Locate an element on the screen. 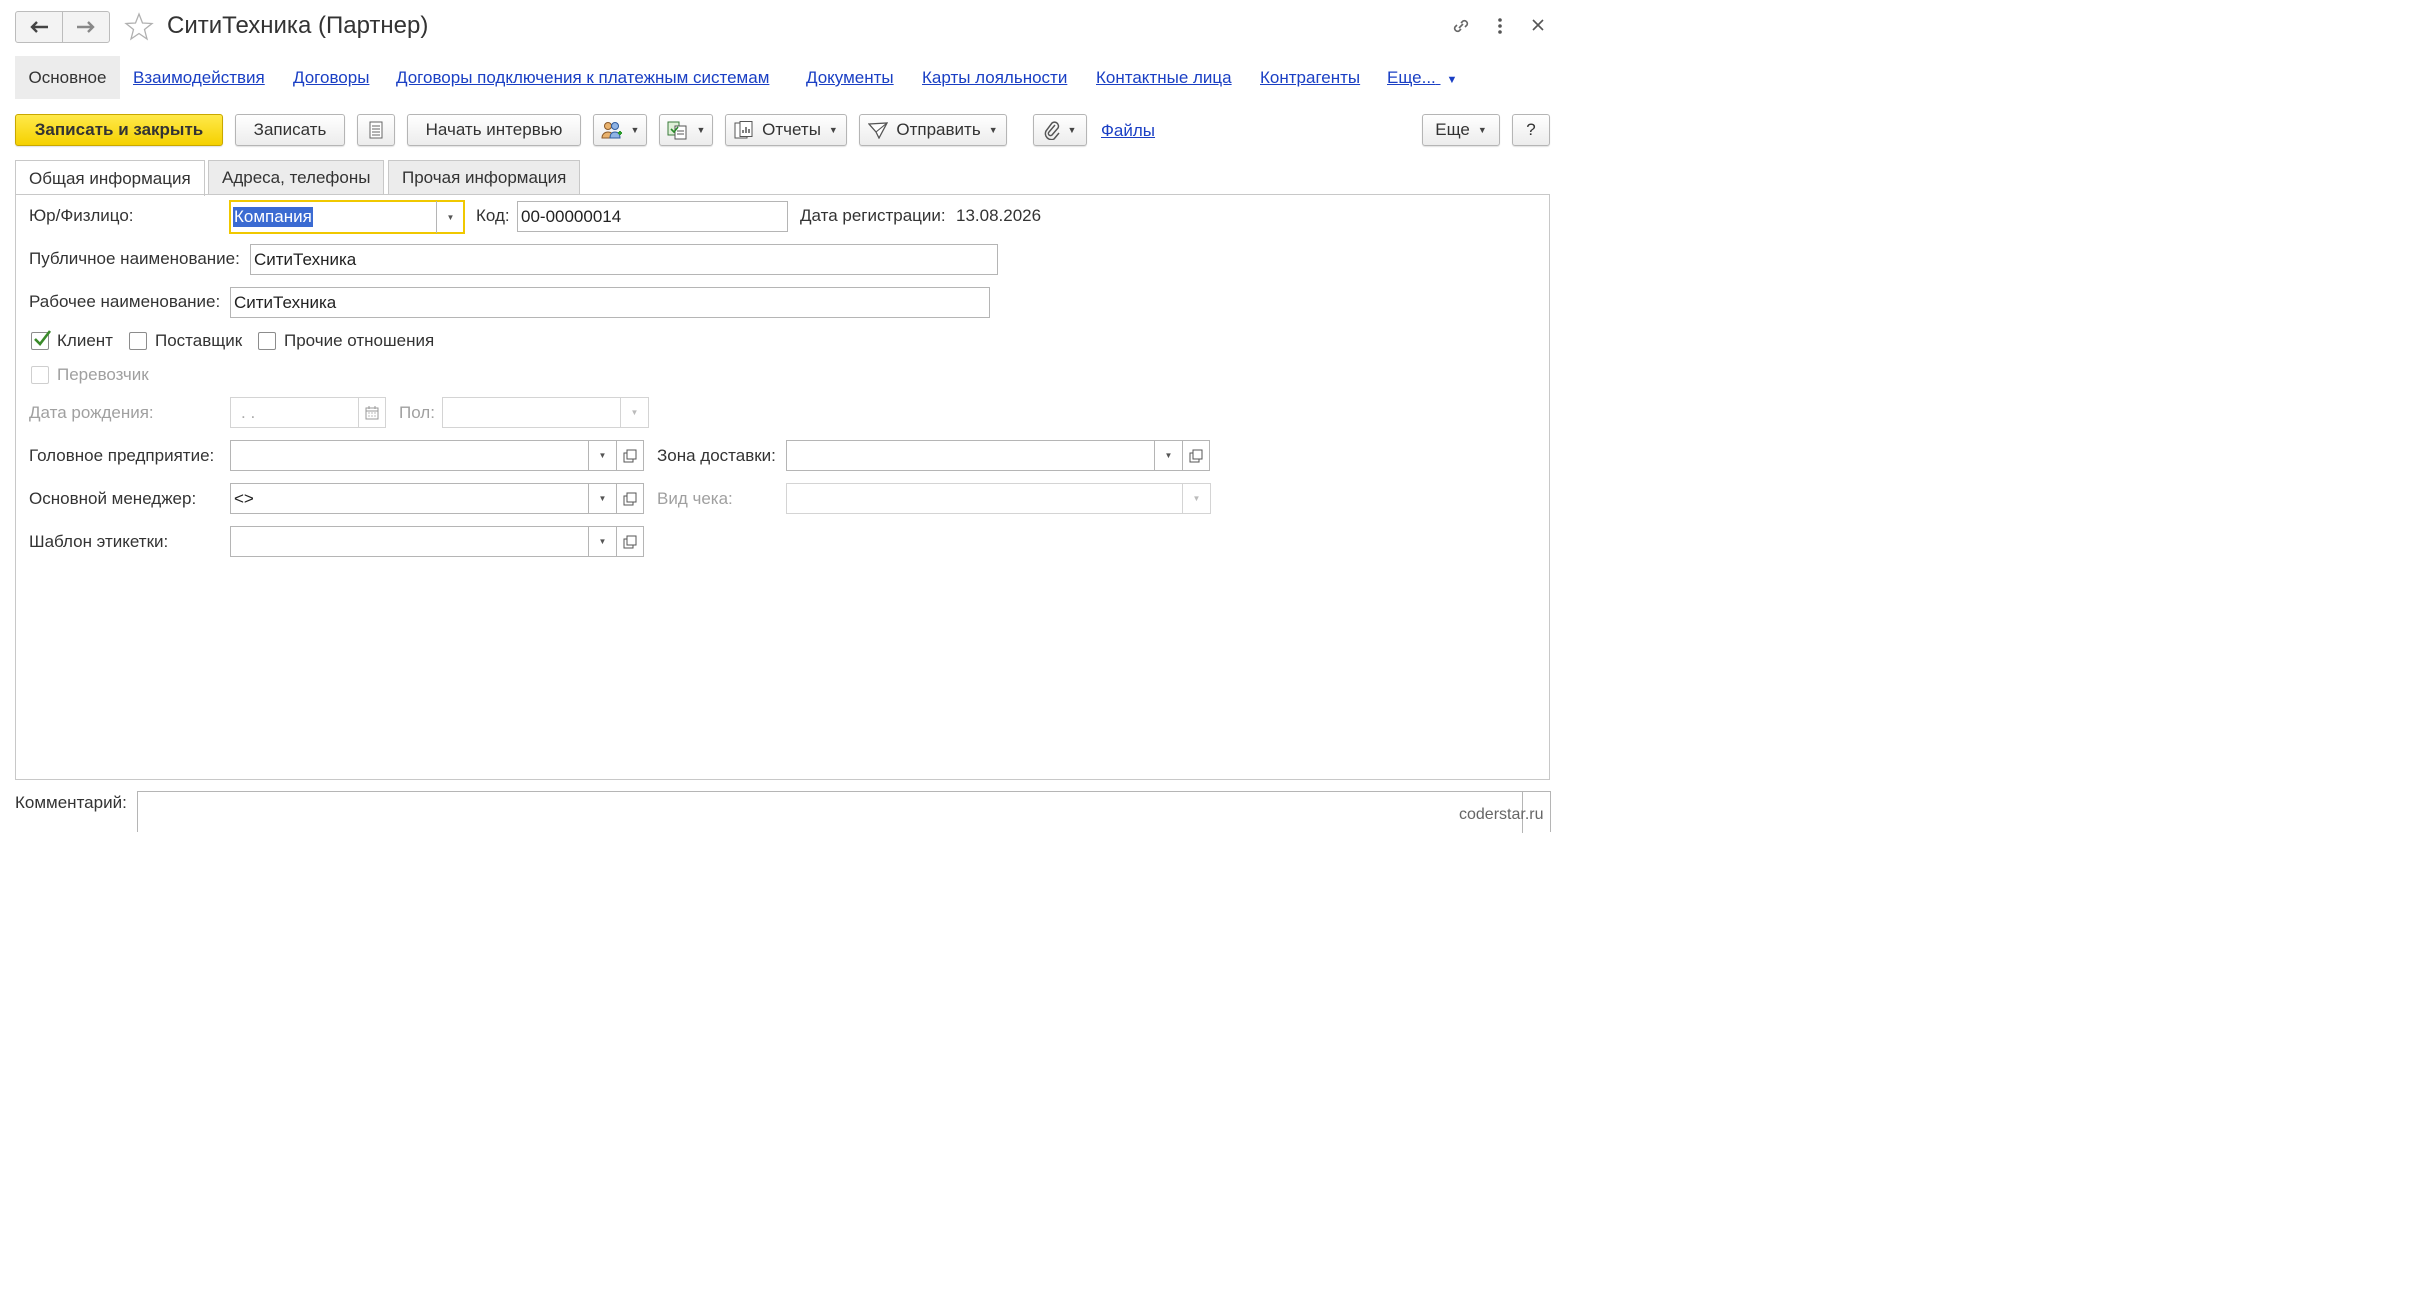  receipt-type-select: ▼ is located at coordinates (998, 498).